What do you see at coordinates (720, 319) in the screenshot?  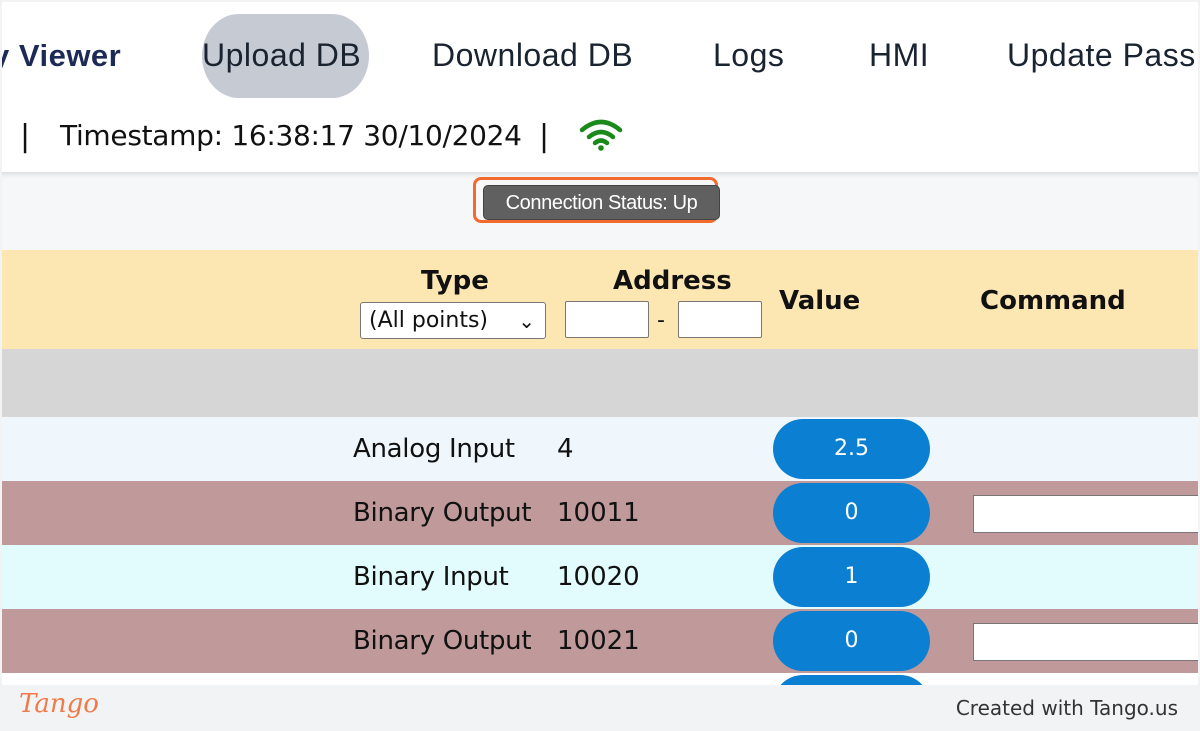 I see `address-to-input` at bounding box center [720, 319].